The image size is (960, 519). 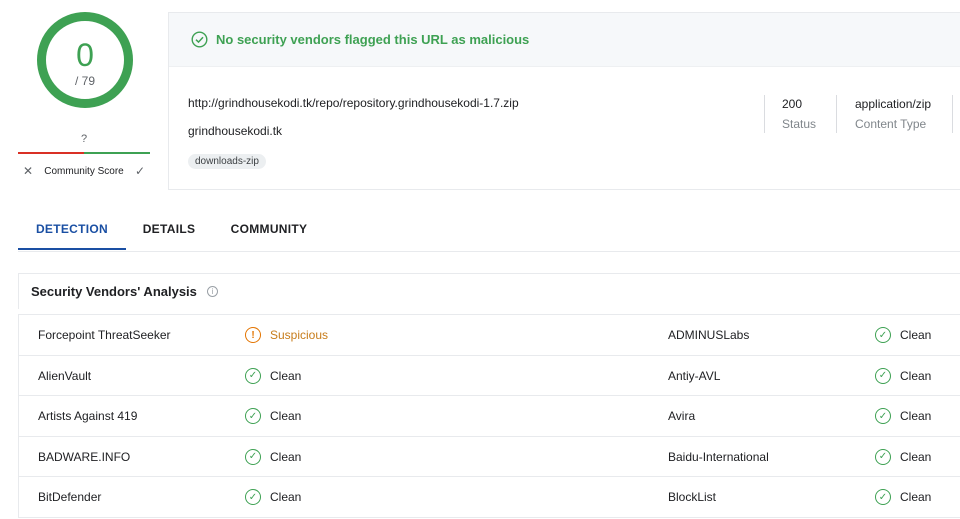 I want to click on analysis-title: Security Vendors' Analysis, so click(x=114, y=291).